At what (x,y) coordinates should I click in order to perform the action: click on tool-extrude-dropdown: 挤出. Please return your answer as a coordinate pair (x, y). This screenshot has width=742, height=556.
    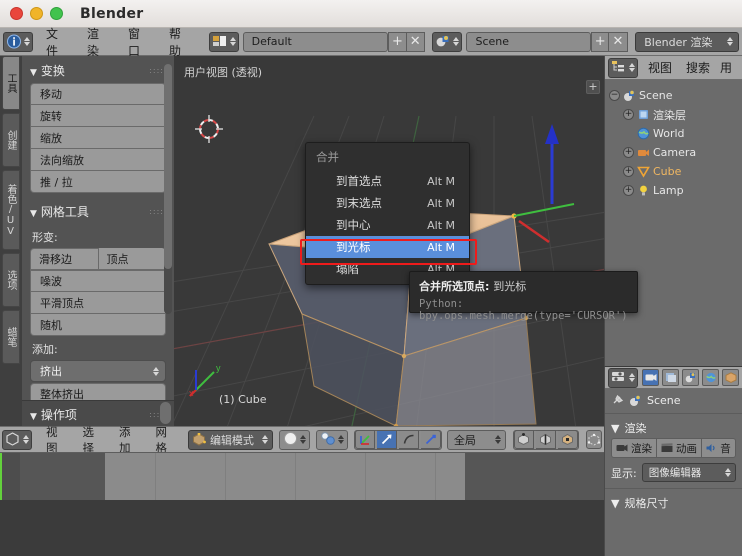
    Looking at the image, I should click on (98, 371).